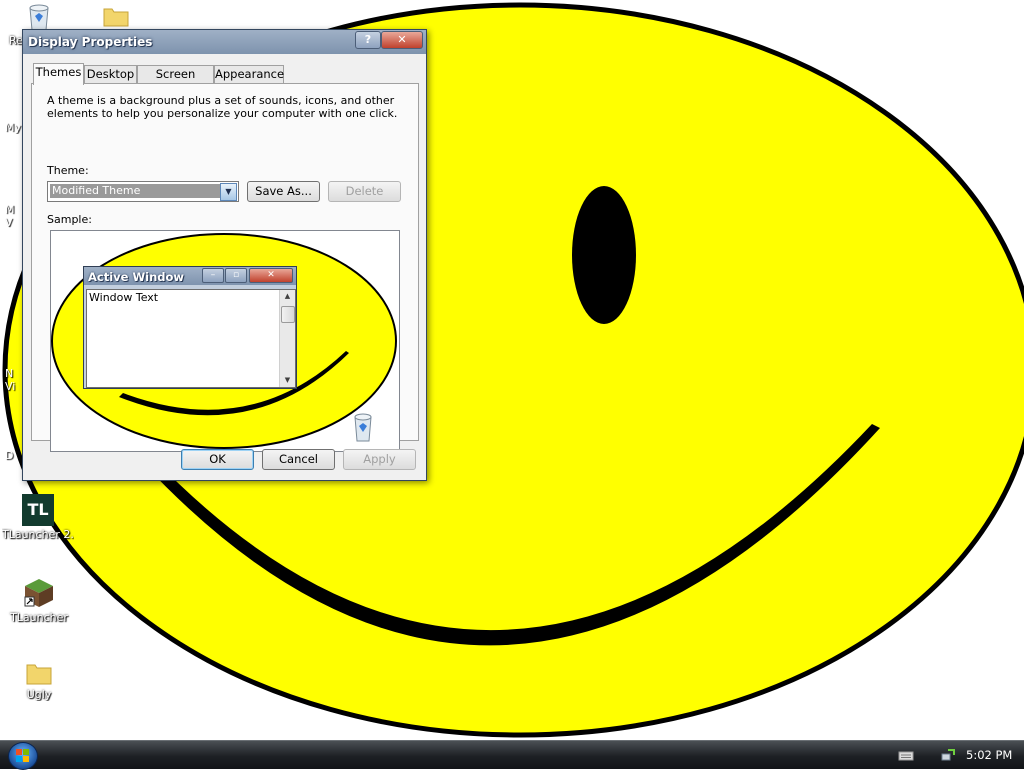  I want to click on sample-window-text: Window Text, so click(124, 297).